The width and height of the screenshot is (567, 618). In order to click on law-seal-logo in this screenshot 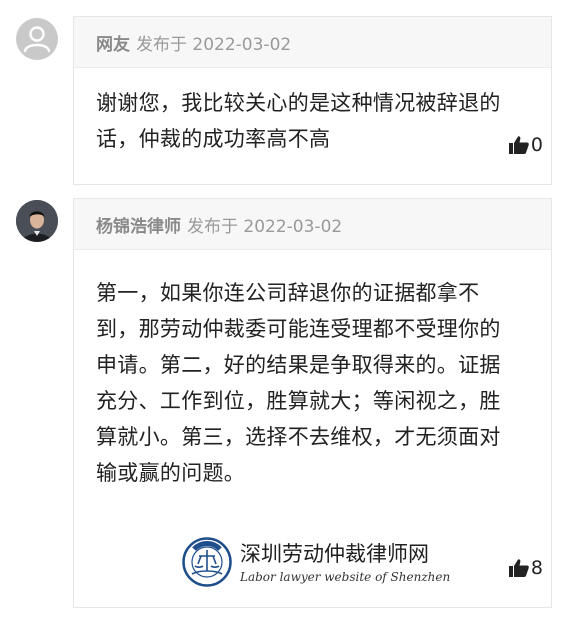, I will do `click(207, 562)`.